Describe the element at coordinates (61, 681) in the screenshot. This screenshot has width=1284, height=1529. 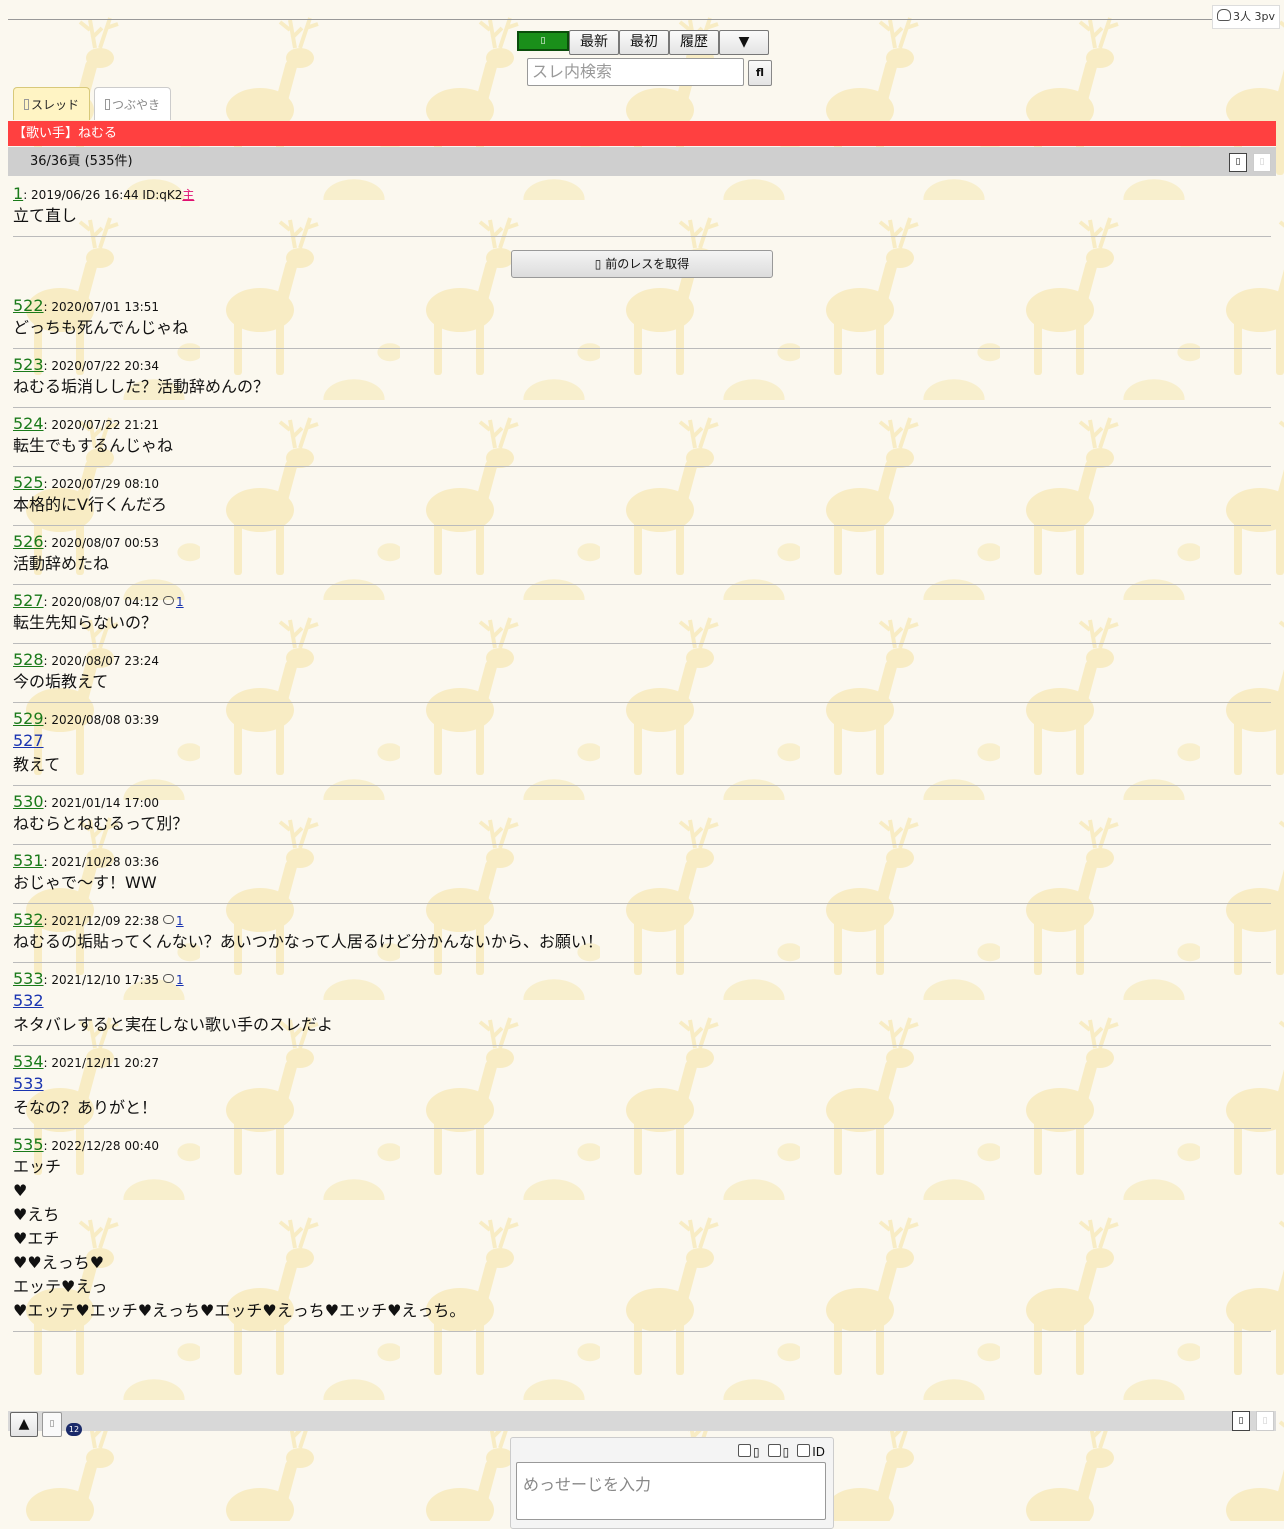
I see `post-body-line: 今の垢教えて` at that location.